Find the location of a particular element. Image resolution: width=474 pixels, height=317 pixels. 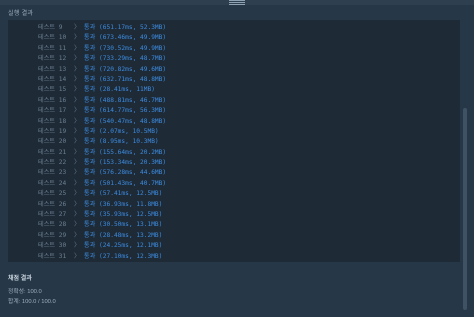

result-detail: (614.77ms, 56.3MB) is located at coordinates (133, 111).